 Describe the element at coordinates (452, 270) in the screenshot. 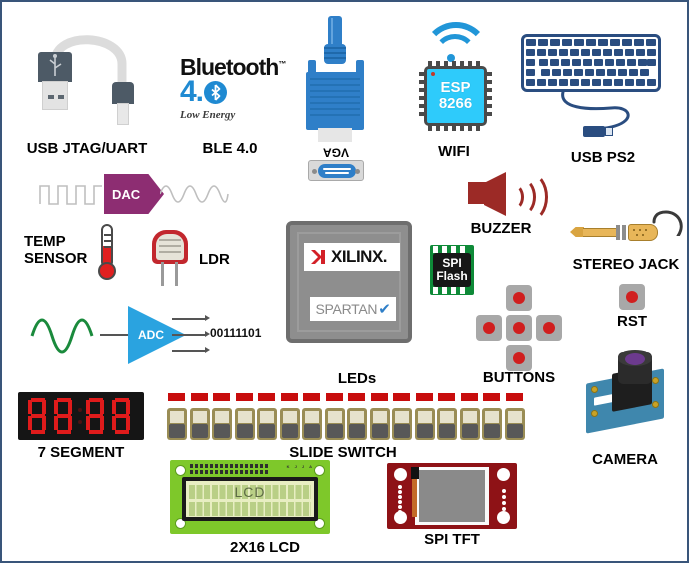

I see `spi-flash-label: SPI Flash` at that location.